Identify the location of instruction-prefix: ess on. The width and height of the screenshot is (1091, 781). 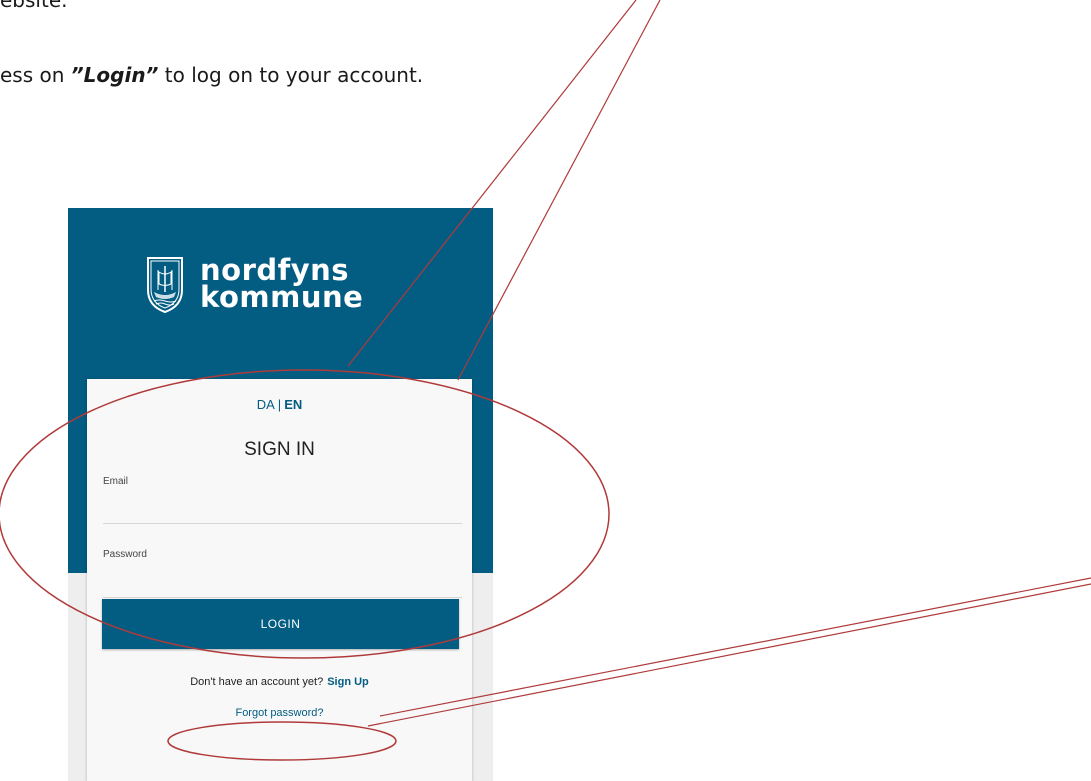
(35, 75).